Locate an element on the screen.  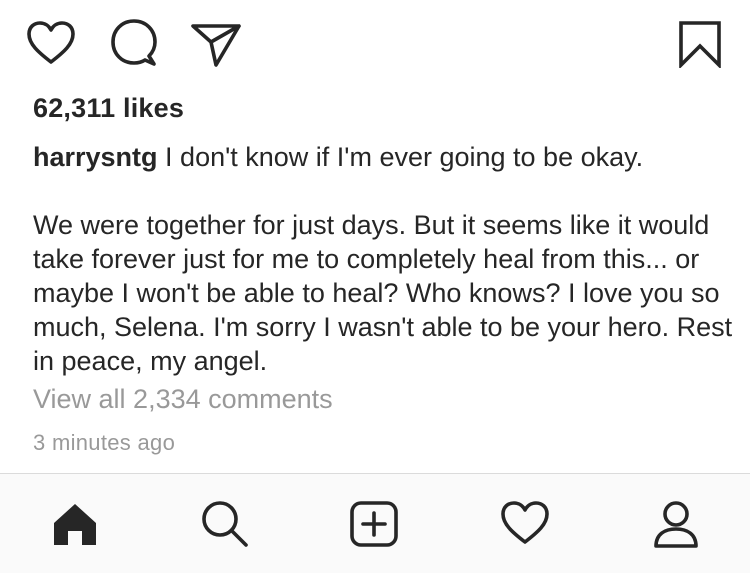
tab-home is located at coordinates (75, 524).